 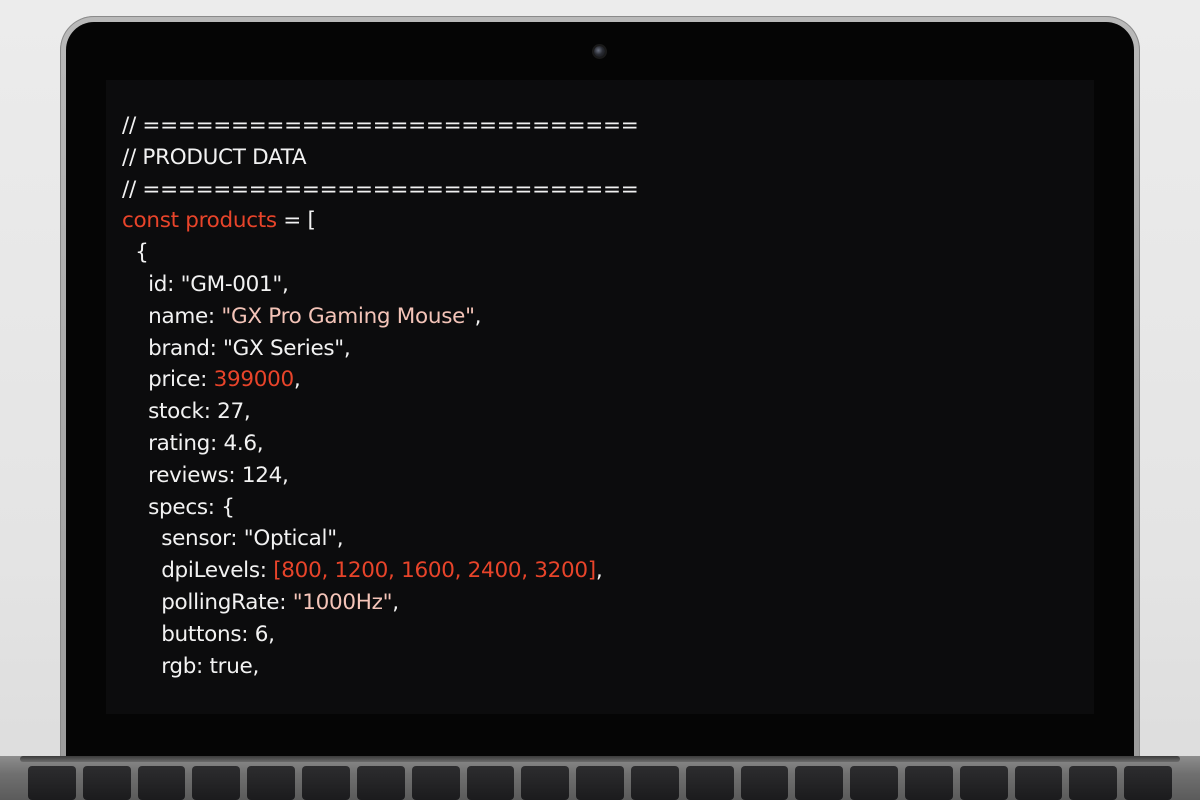 I want to click on code-token: dpiLevels:, so click(x=198, y=571).